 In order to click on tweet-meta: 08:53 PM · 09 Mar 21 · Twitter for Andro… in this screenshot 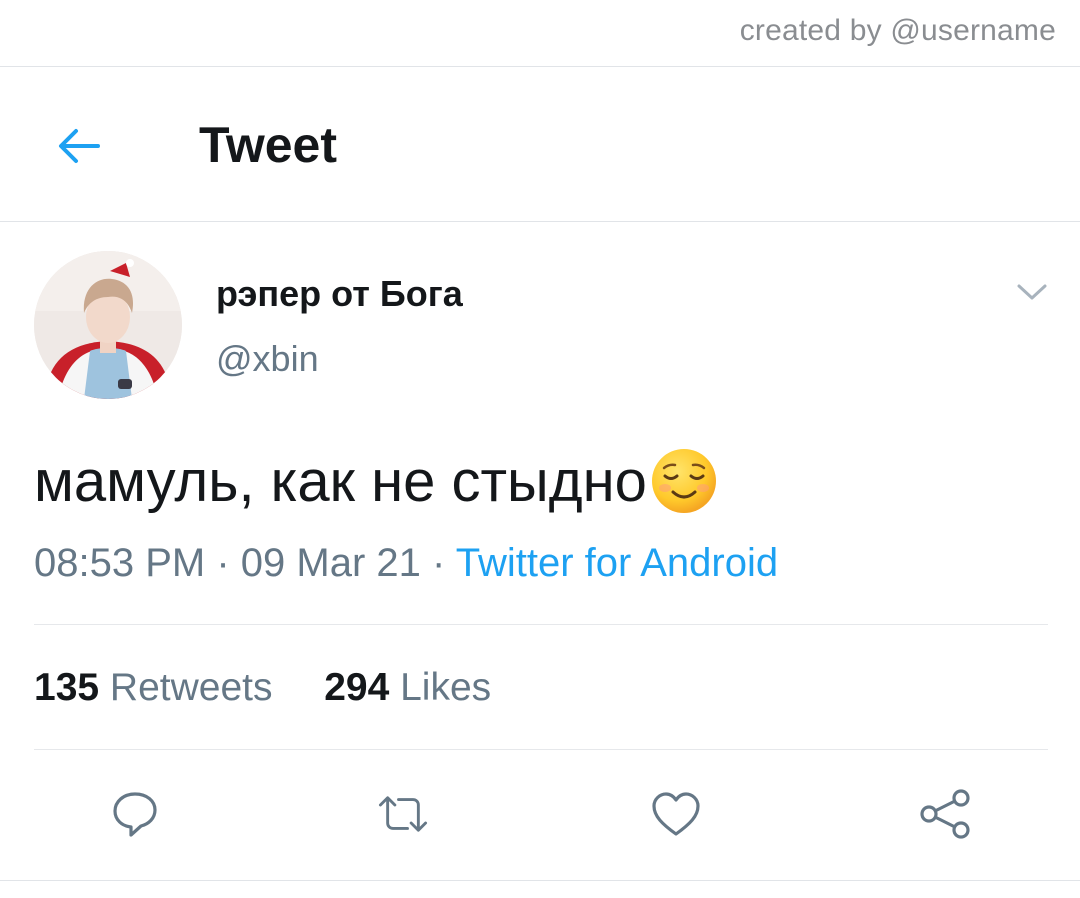, I will do `click(406, 563)`.